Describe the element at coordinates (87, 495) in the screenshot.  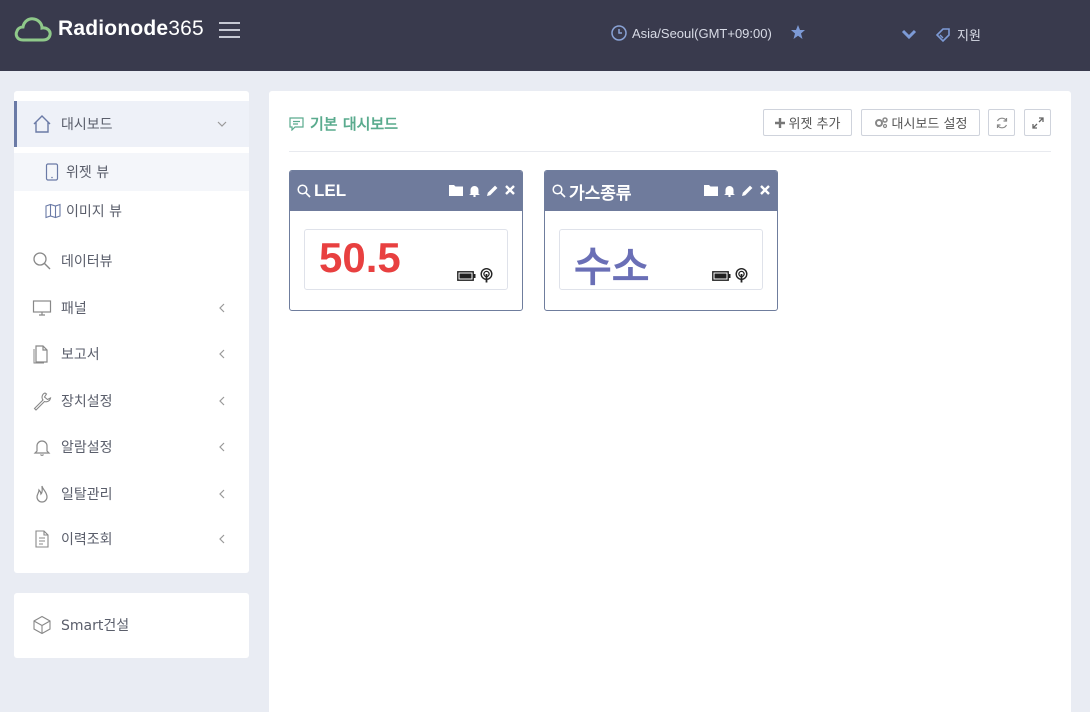
I see `sidebar-item-label: 일탈관리` at that location.